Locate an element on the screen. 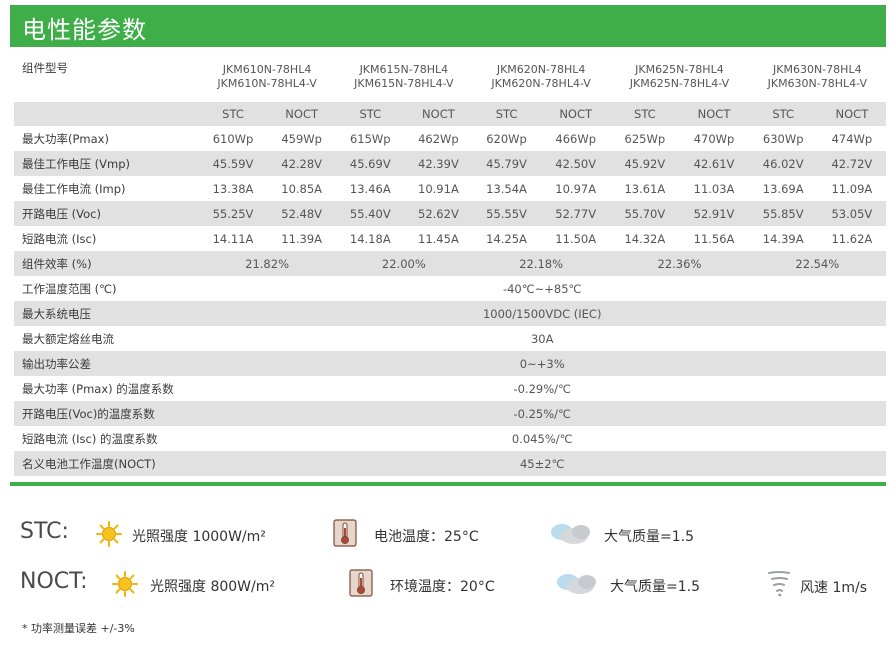  value-cell: 462Wp is located at coordinates (438, 138).